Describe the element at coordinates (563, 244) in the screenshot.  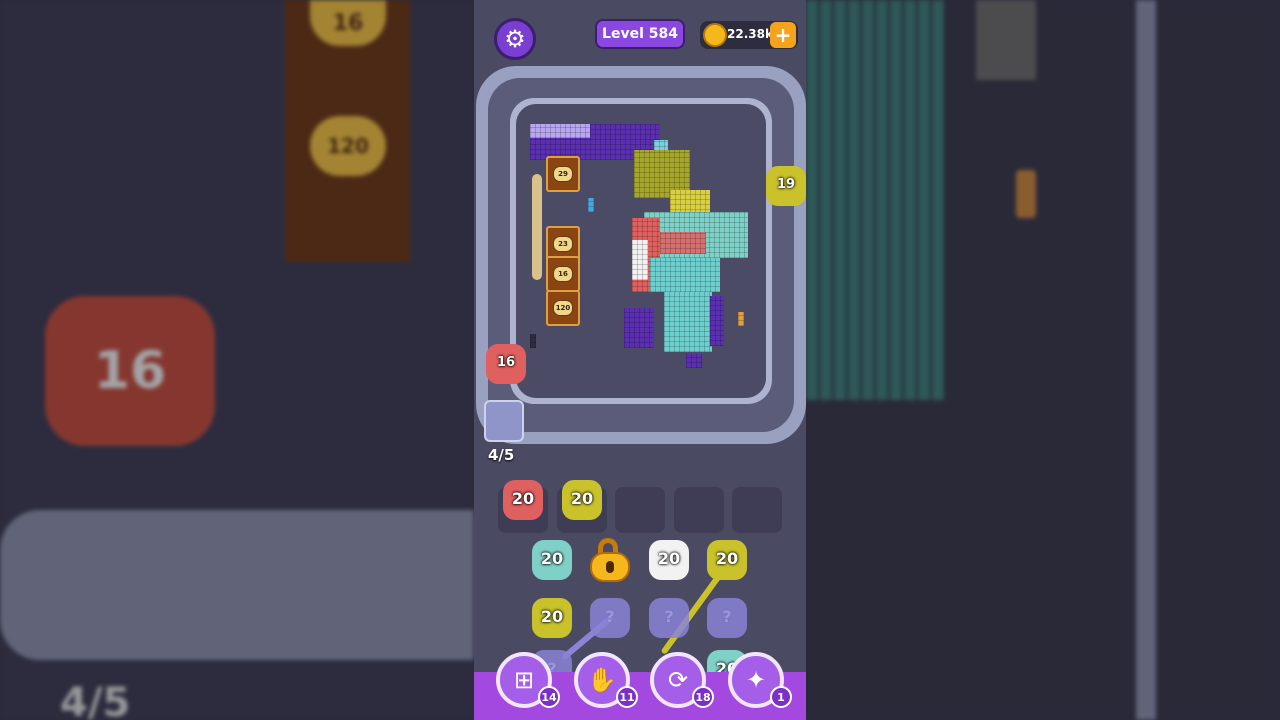
I see `crate-count: 23` at that location.